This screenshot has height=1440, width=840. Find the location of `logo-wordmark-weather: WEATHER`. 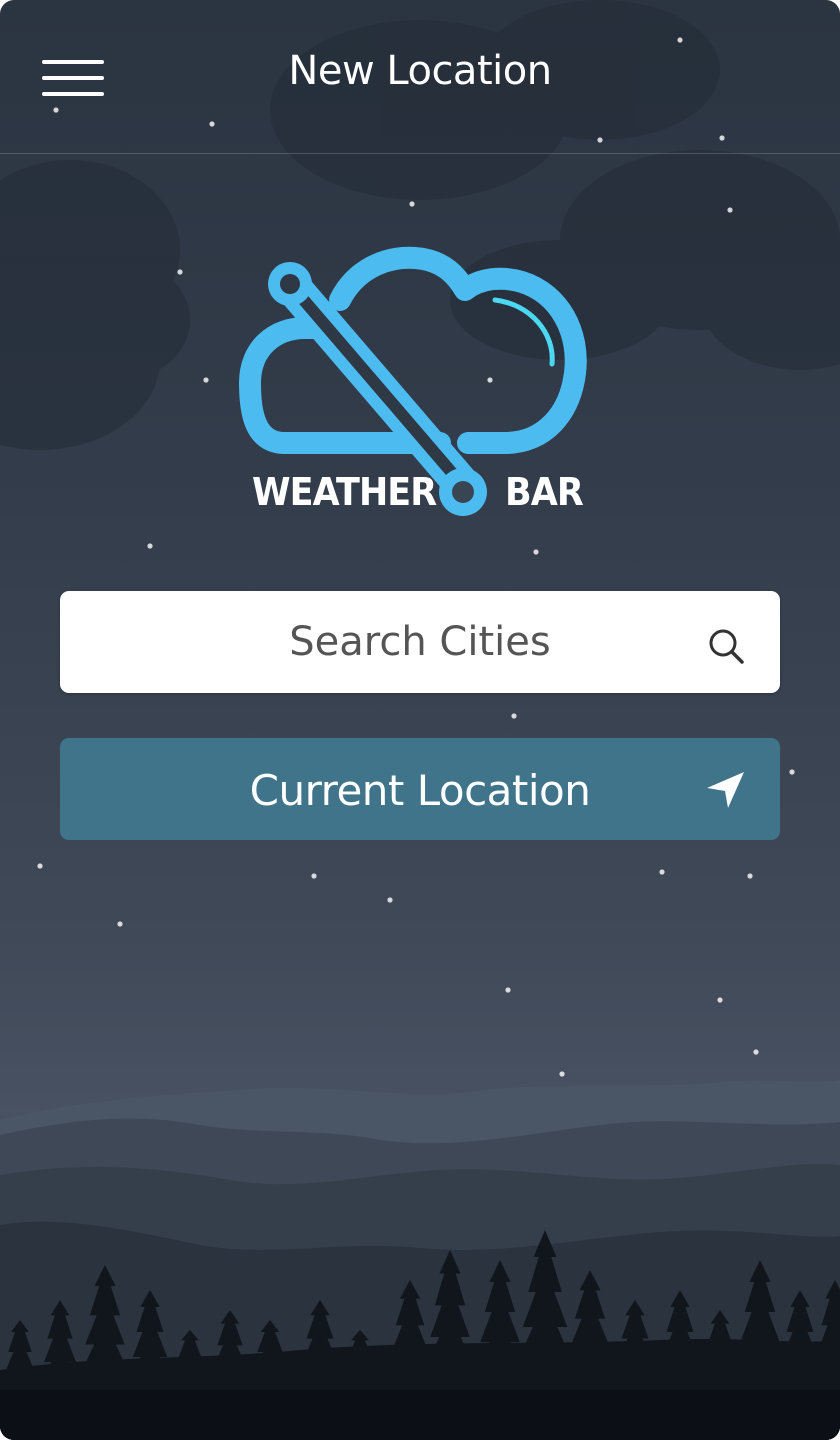

logo-wordmark-weather: WEATHER is located at coordinates (344, 492).